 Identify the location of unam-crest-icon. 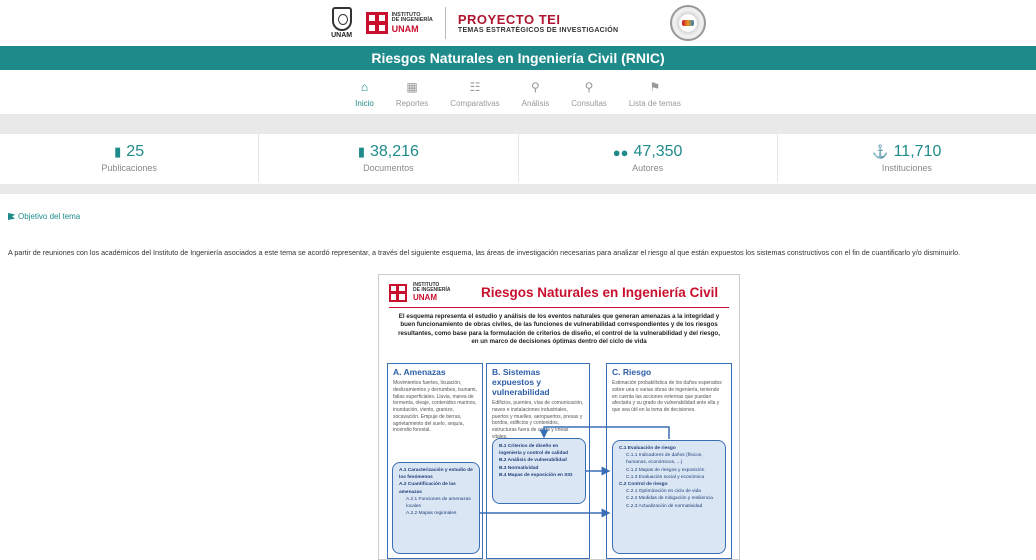
(341, 19).